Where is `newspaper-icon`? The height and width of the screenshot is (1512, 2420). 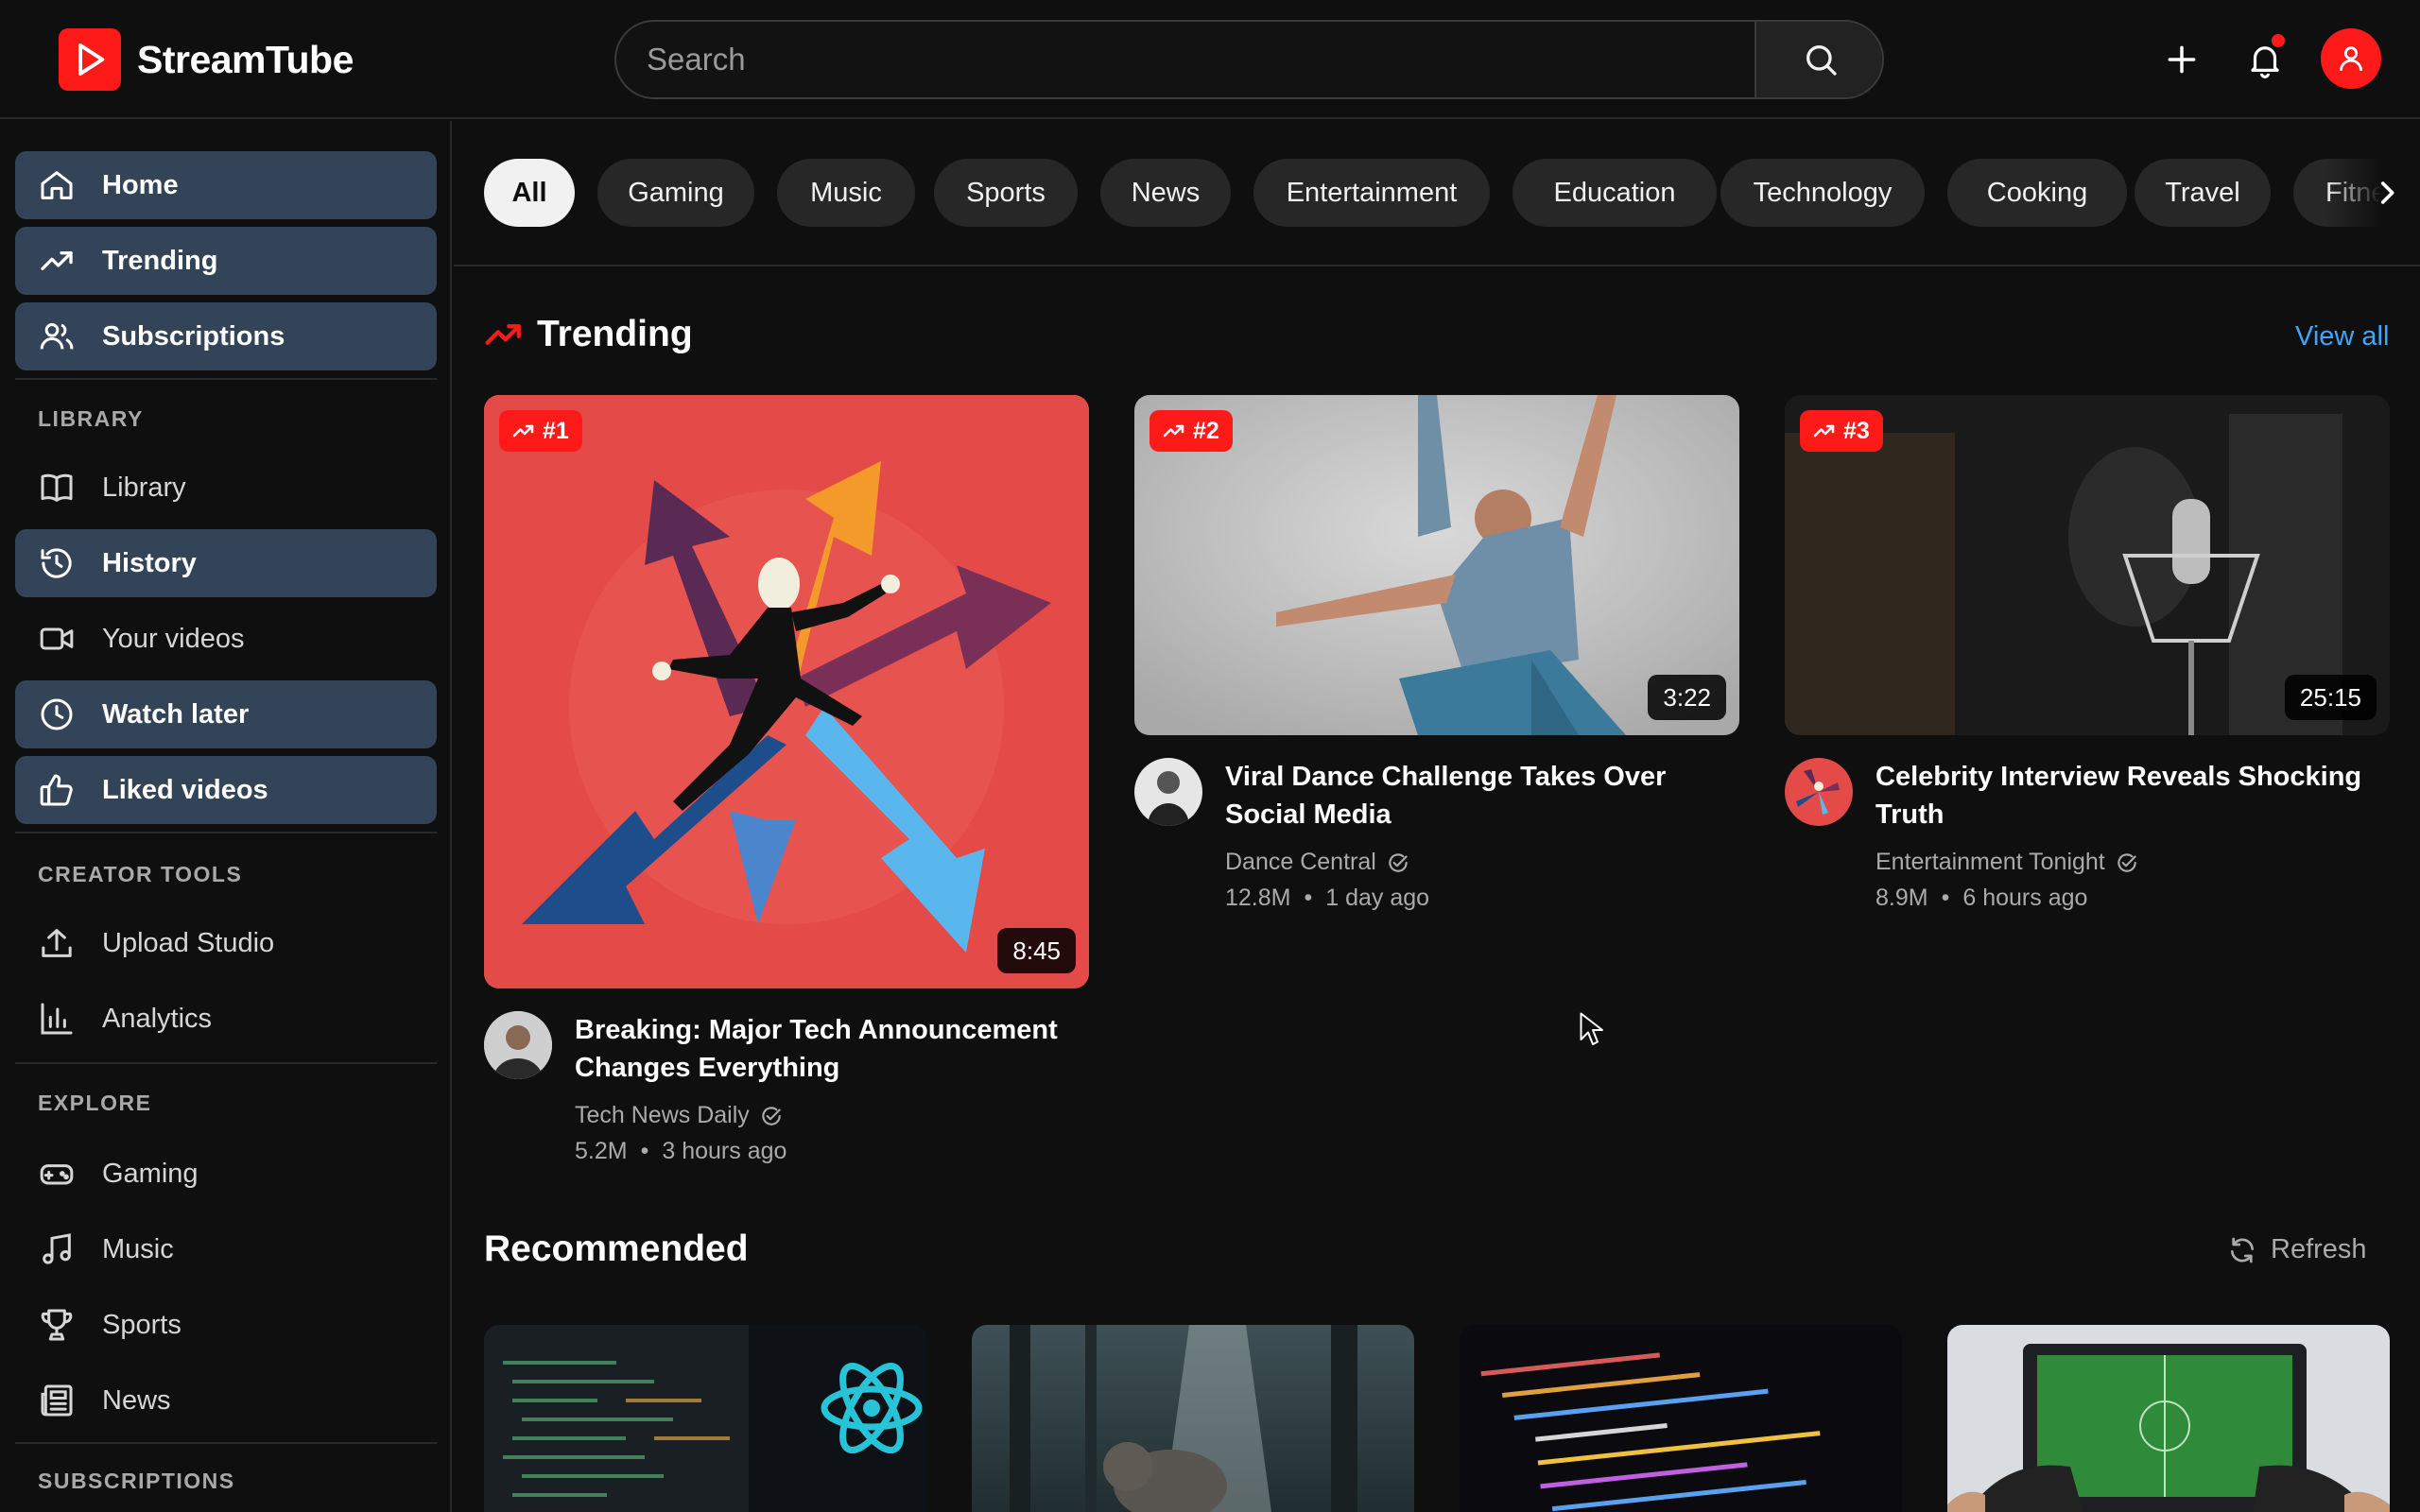
newspaper-icon is located at coordinates (57, 1400).